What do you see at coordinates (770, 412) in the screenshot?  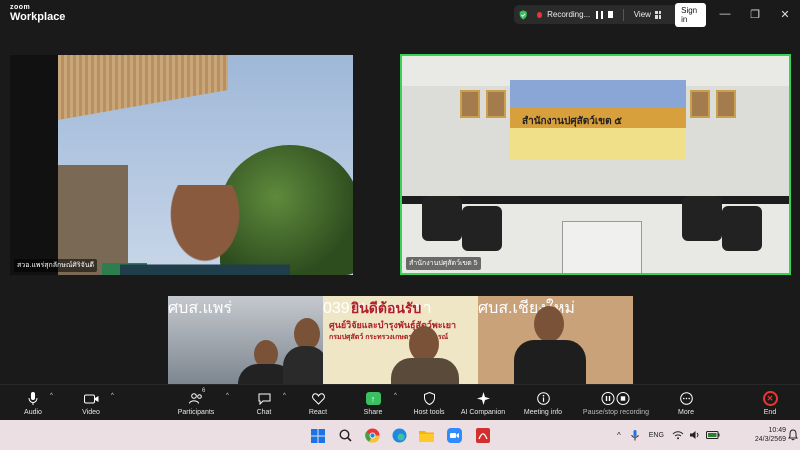 I see `end-label: End` at bounding box center [770, 412].